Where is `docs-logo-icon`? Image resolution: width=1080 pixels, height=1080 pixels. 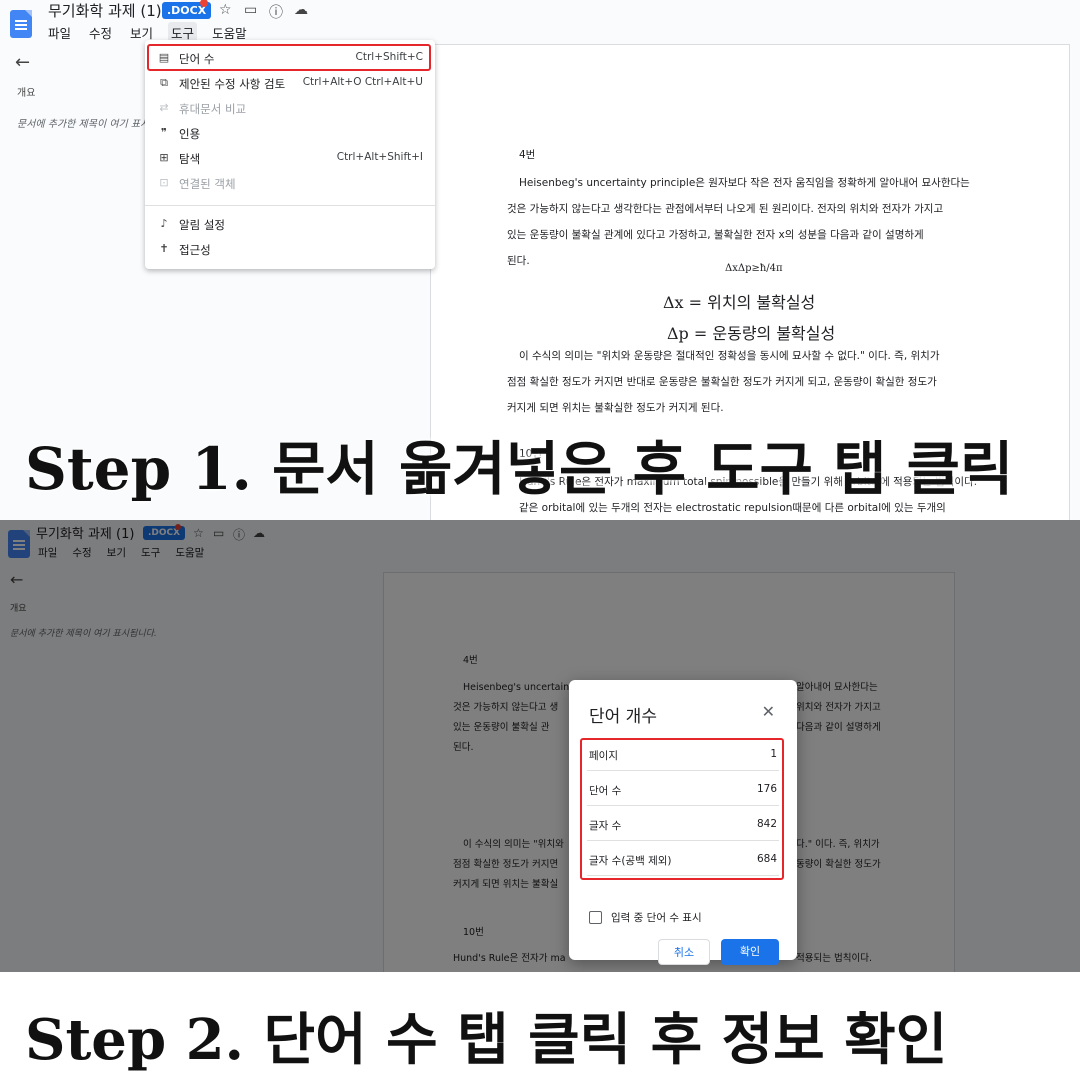 docs-logo-icon is located at coordinates (21, 24).